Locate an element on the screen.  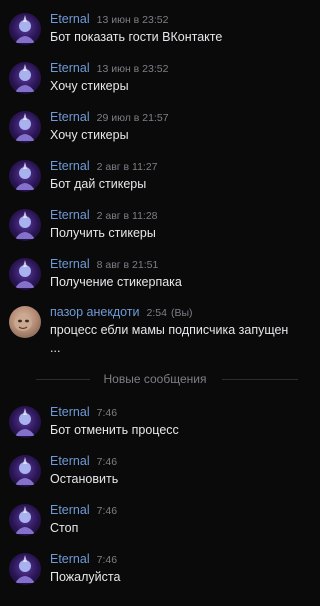
message-item: Eternal 7:46 Стоп is located at coordinates (155, 521).